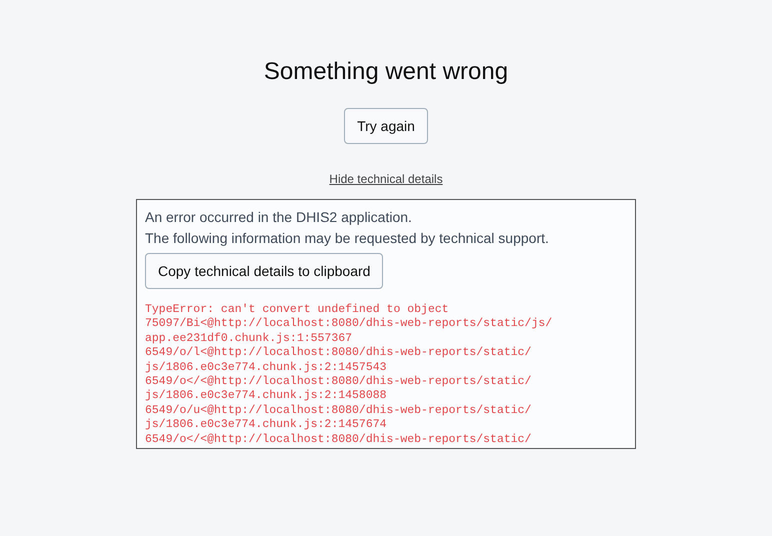 The image size is (772, 536). I want to click on stack-trace-line: app.ee231df0.chunk.js:1:557367, so click(249, 339).